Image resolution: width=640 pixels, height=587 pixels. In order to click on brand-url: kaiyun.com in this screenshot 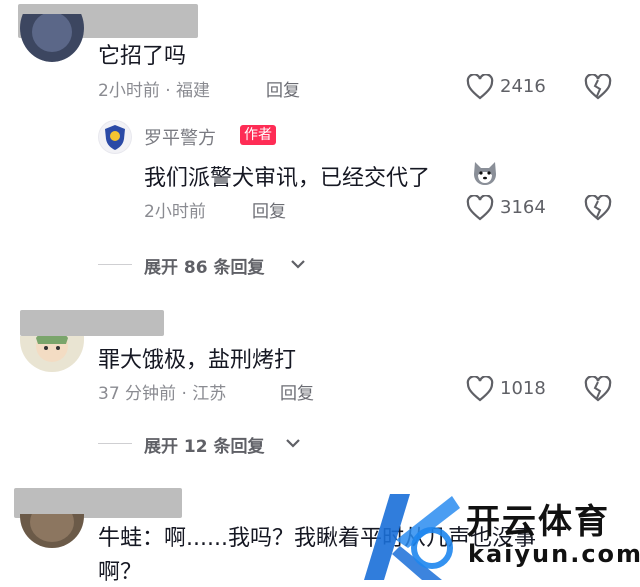, I will do `click(554, 554)`.